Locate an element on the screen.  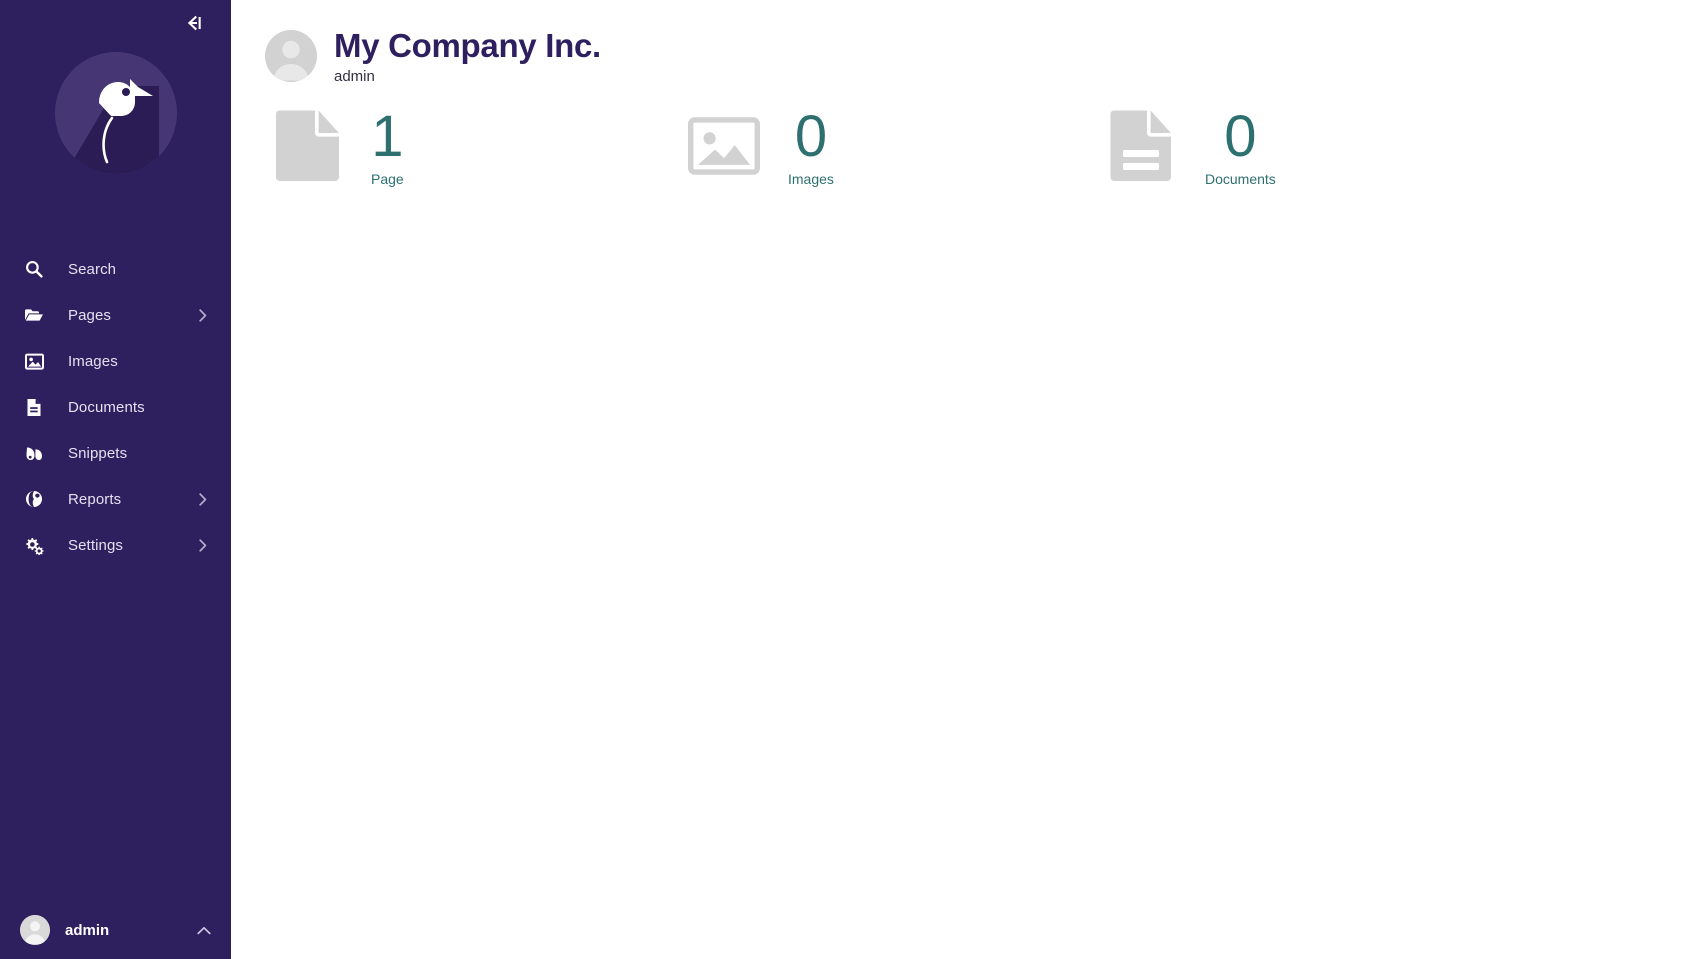
summary-text-block: 0 Images is located at coordinates (811, 145).